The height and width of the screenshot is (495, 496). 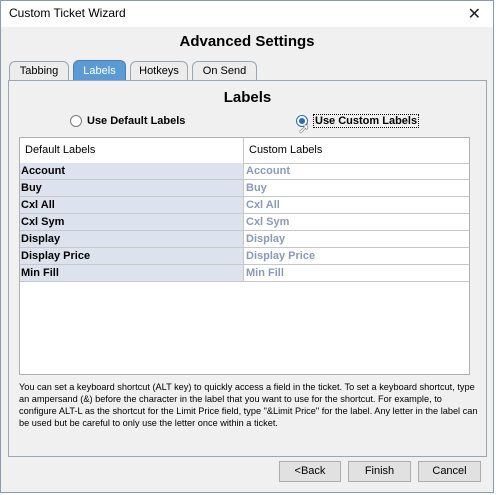 I want to click on custom-label-cell: Account, so click(x=356, y=171).